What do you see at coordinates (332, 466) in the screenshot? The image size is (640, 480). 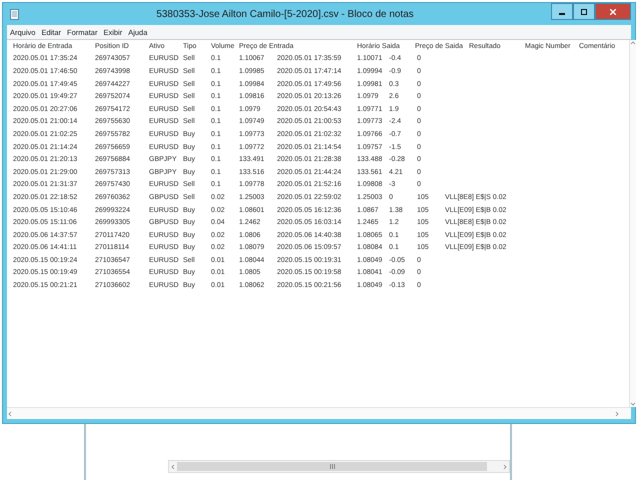 I see `grip-icon` at bounding box center [332, 466].